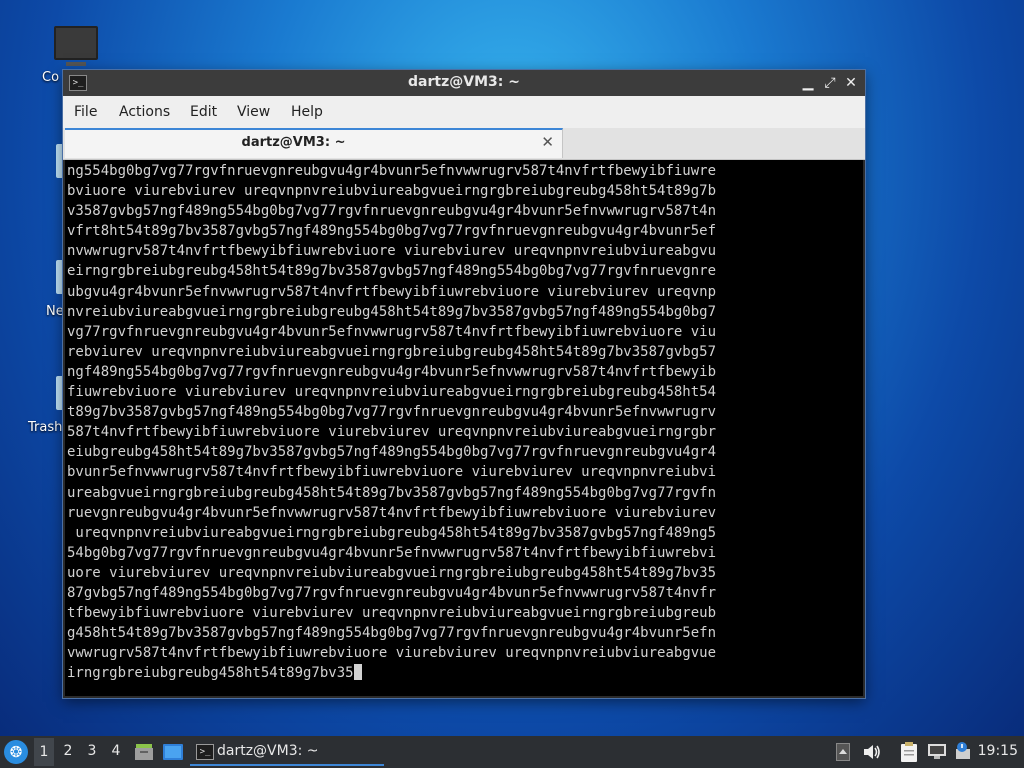  Describe the element at coordinates (144, 752) in the screenshot. I see `file-manager-icon` at that location.